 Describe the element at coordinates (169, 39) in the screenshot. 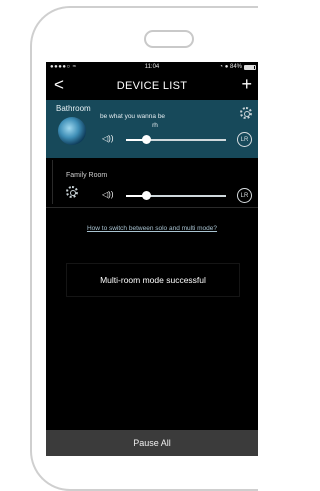

I see `earpiece-slot` at that location.